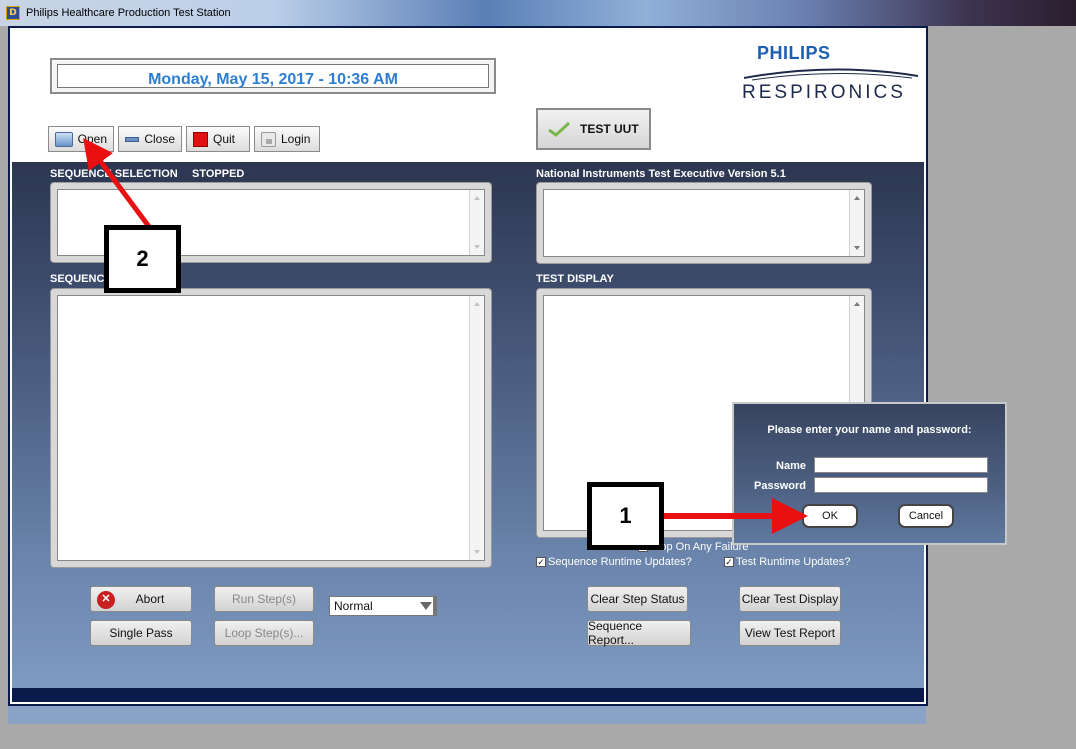  What do you see at coordinates (787, 562) in the screenshot?
I see `test-runtime-updates-checkbox: ✓ Test Runtime Updates?` at bounding box center [787, 562].